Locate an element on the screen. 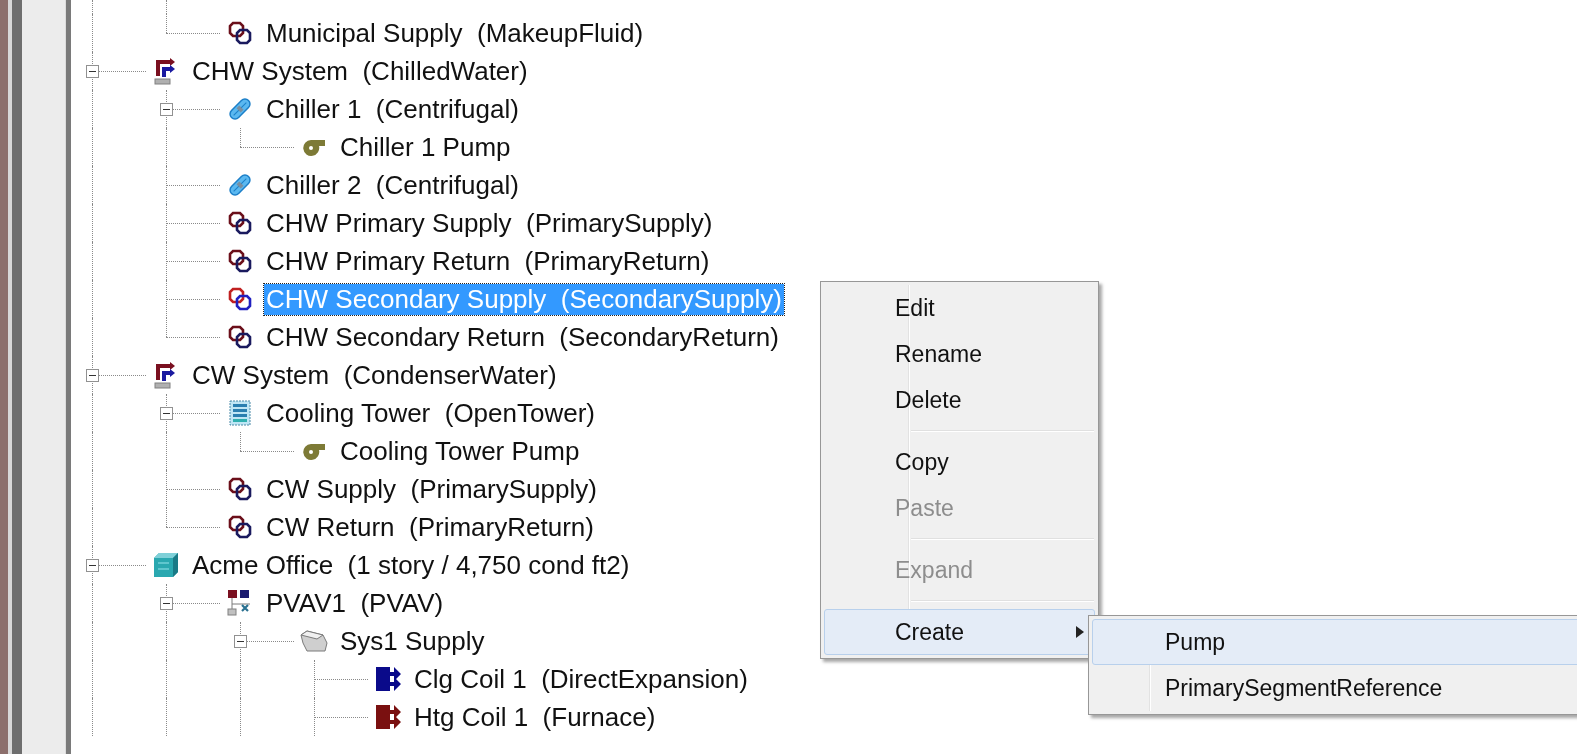 This screenshot has height=754, width=1577. submenu-arrow-icon is located at coordinates (1080, 632).